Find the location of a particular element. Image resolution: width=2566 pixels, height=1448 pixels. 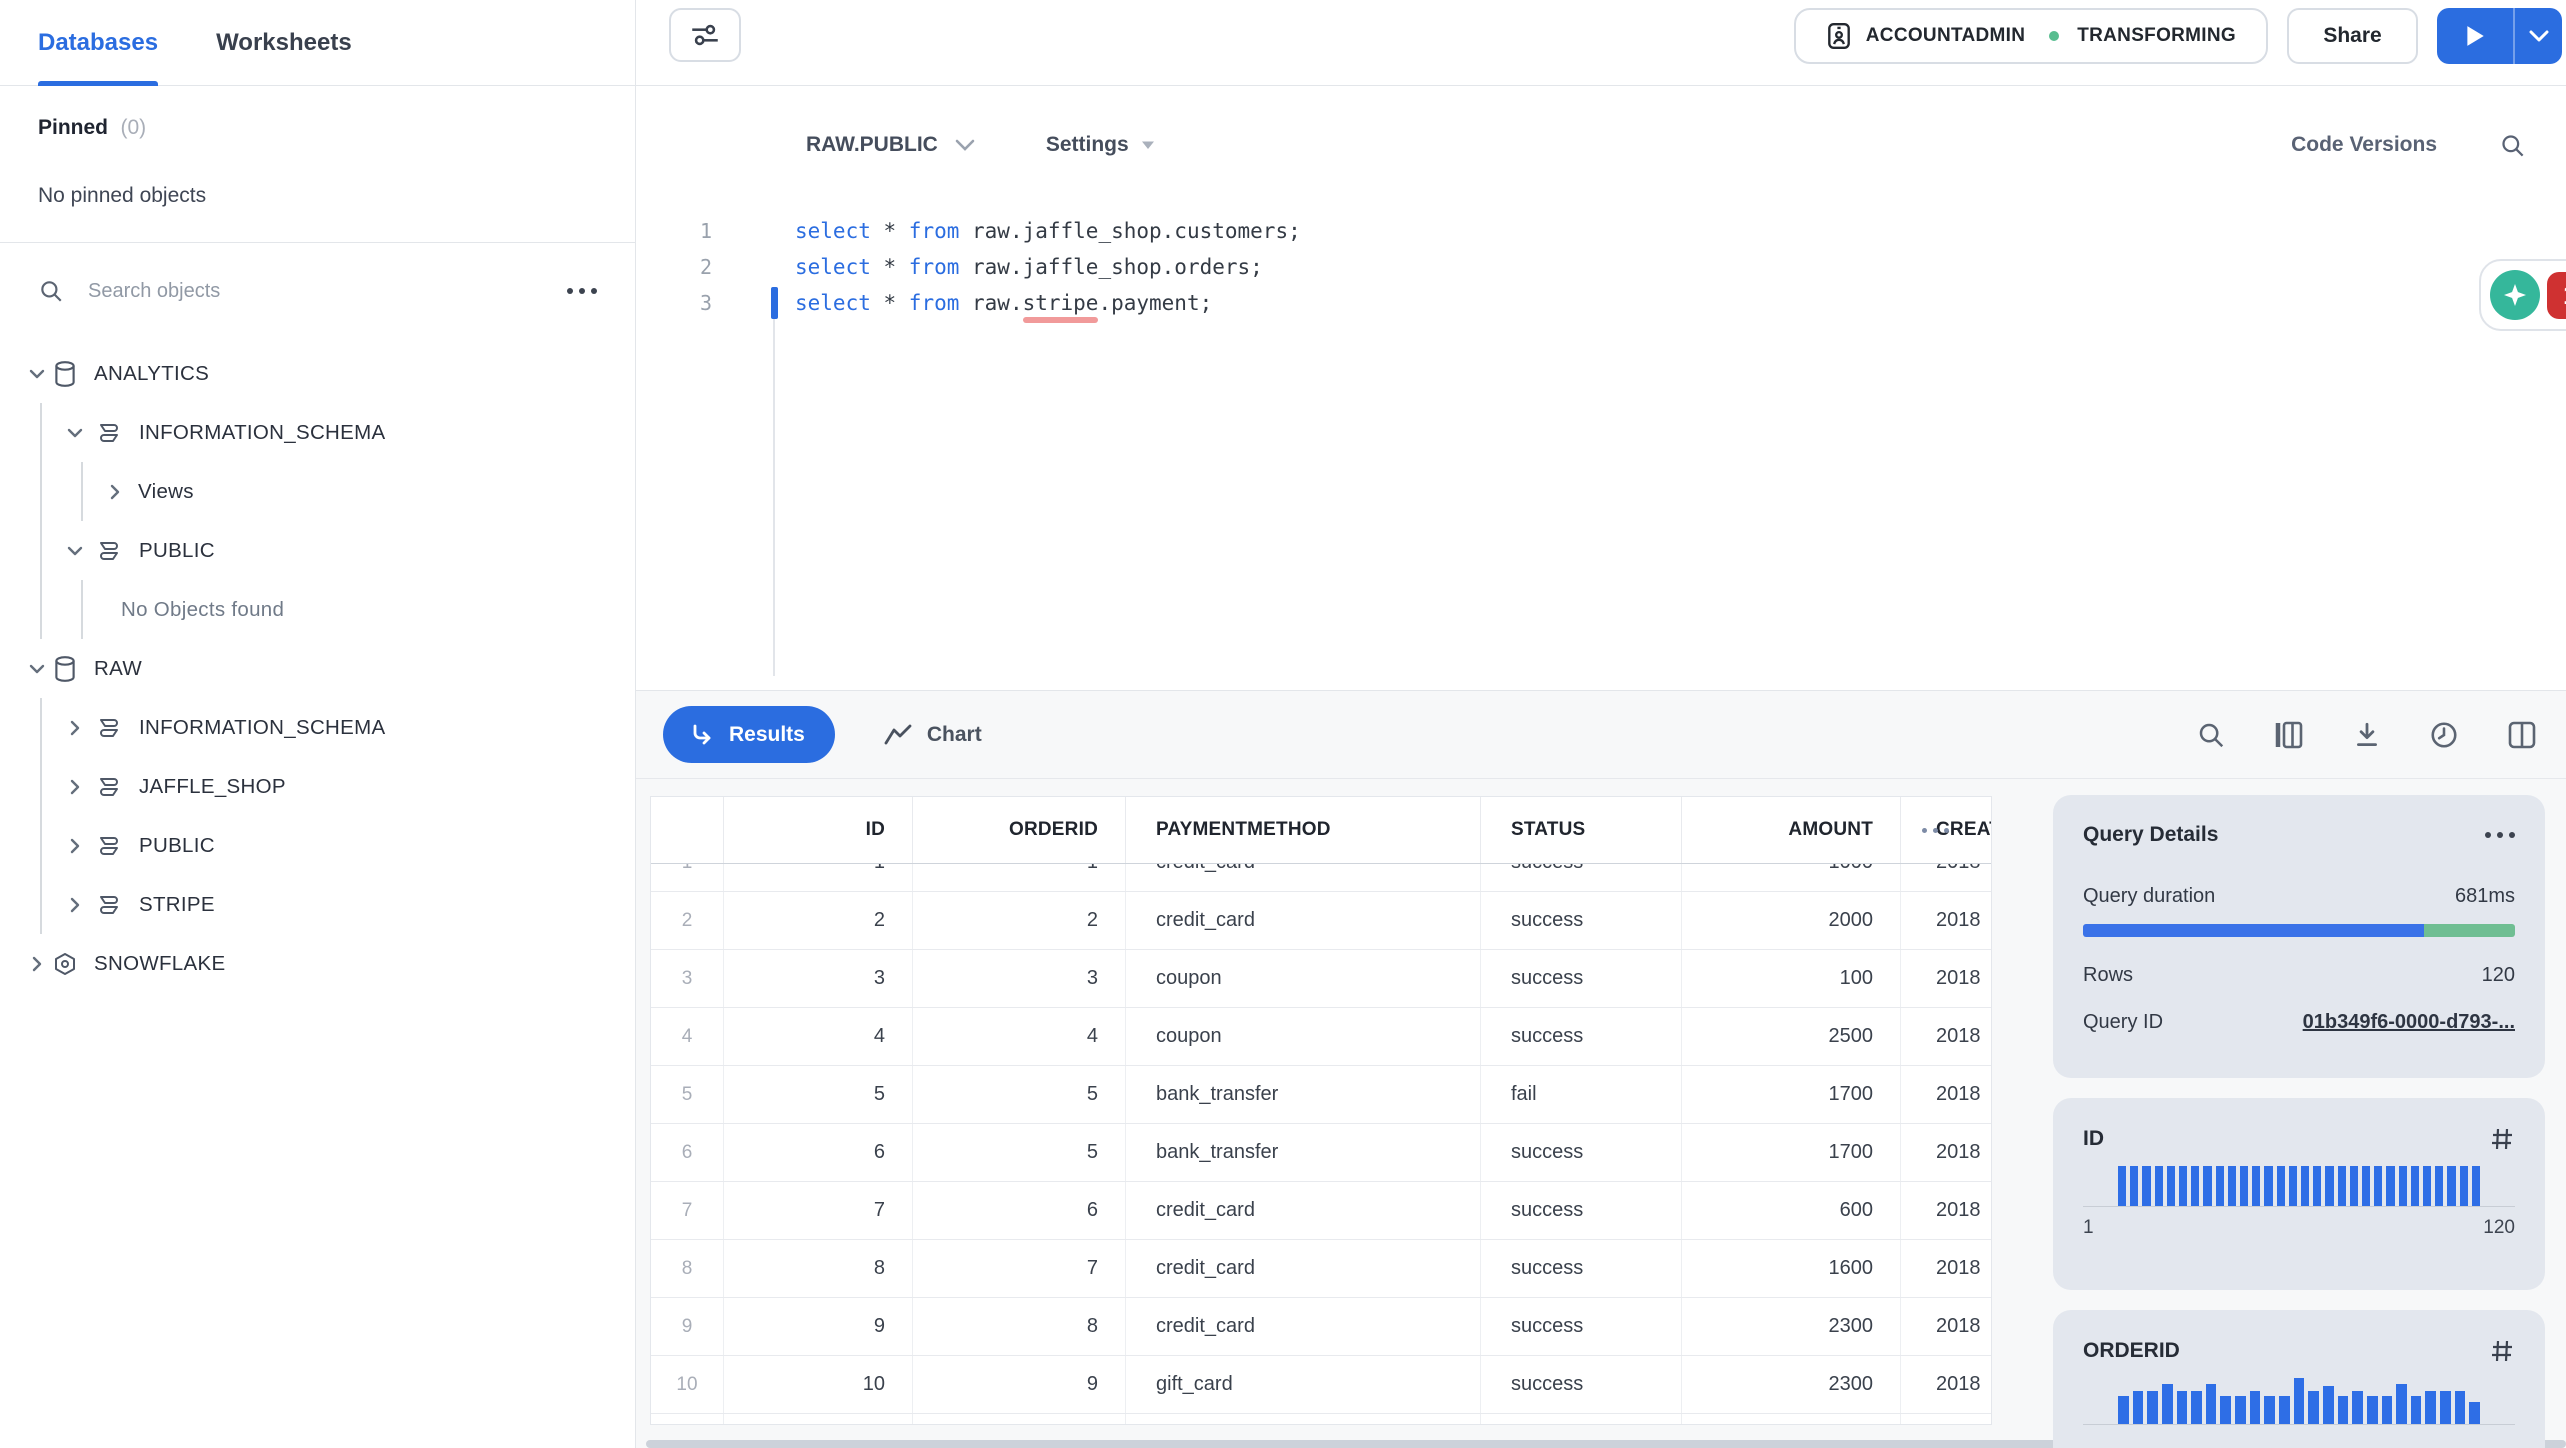

worksheet-topbar: ACCOUNTADMIN TRANSFORMING Share is located at coordinates (1601, 43).